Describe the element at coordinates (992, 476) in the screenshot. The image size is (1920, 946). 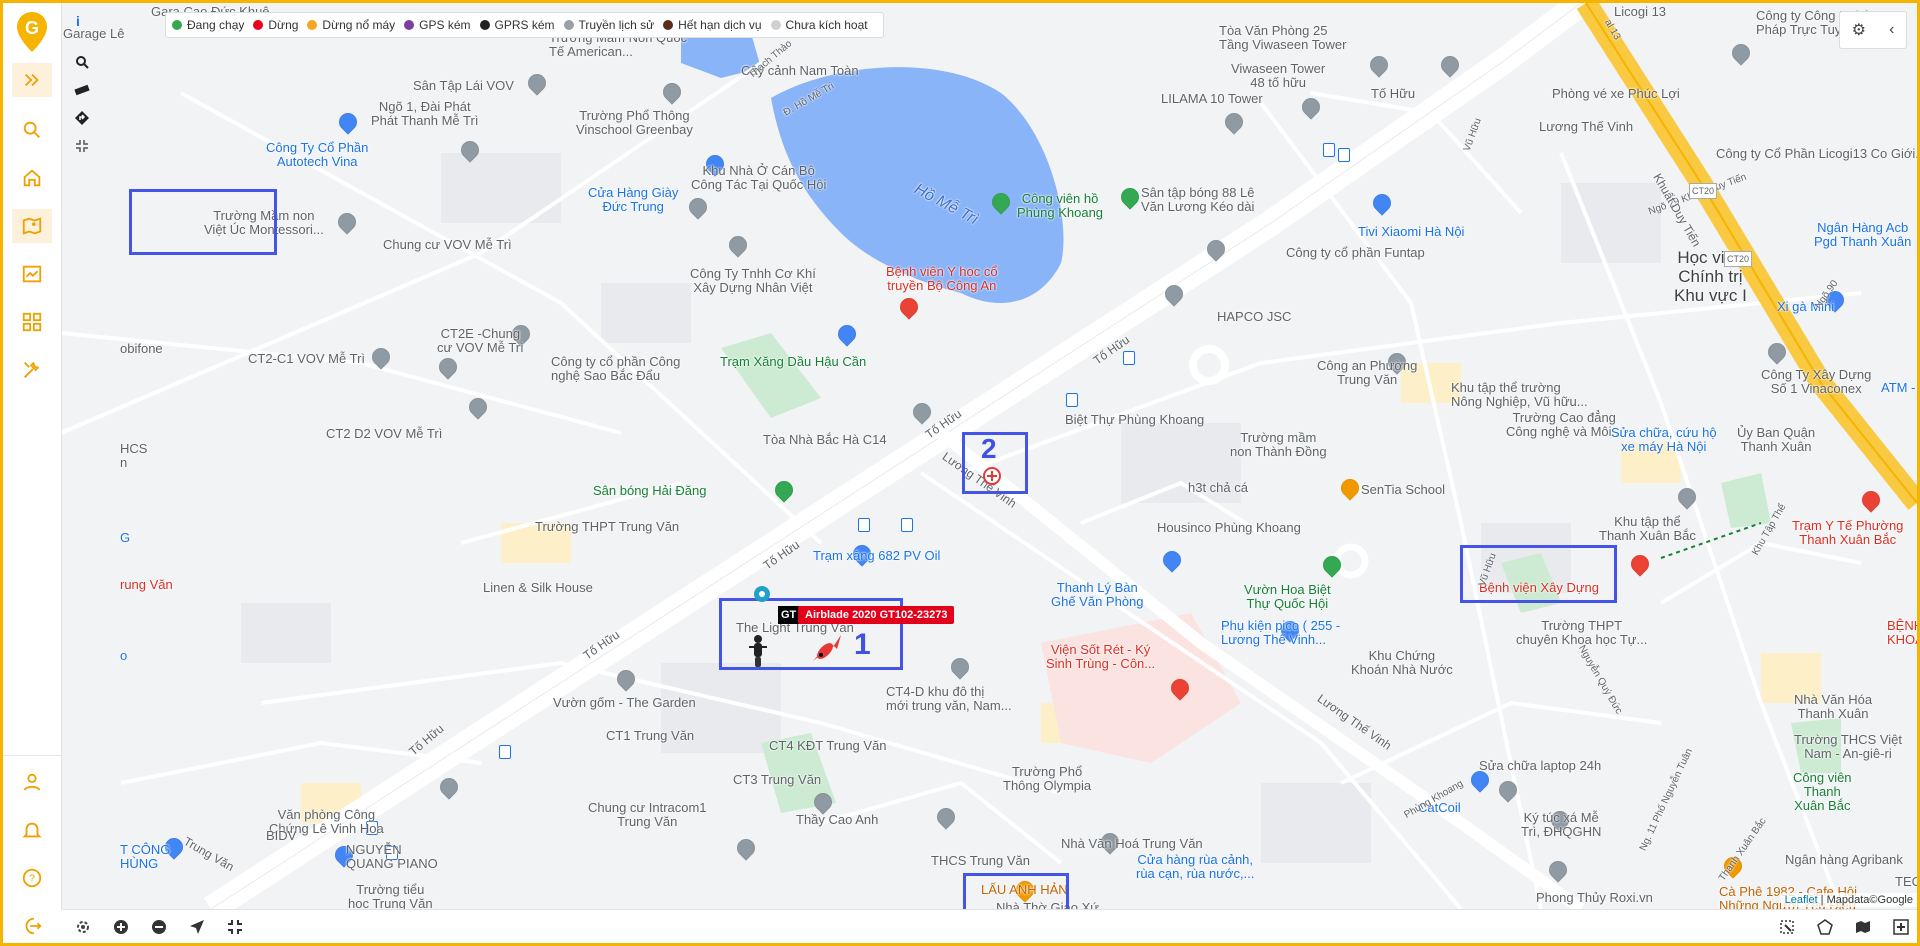
I see `crosshair-marker-icon` at that location.